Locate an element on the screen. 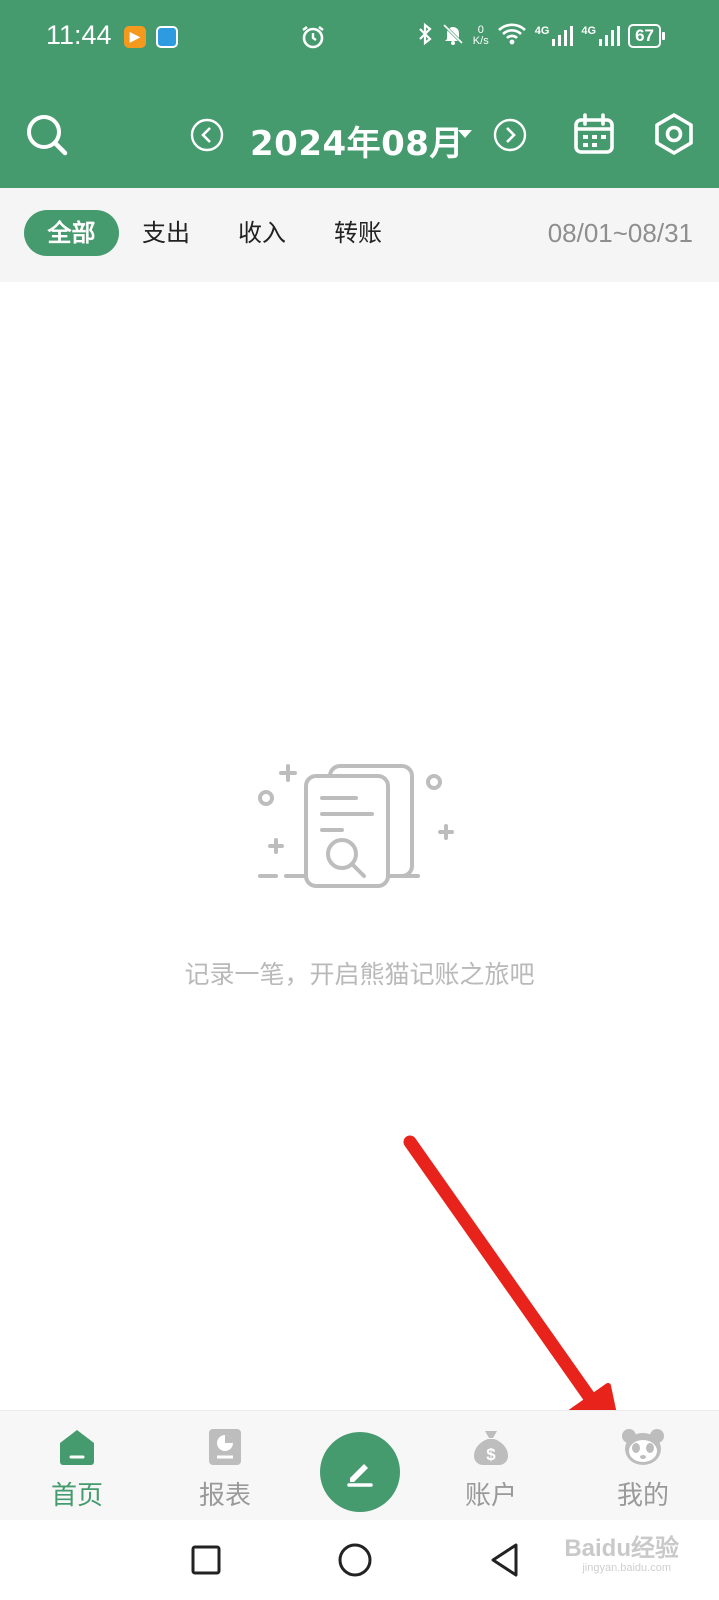 The width and height of the screenshot is (719, 1600). money-bag-icon: $ is located at coordinates (491, 1449).